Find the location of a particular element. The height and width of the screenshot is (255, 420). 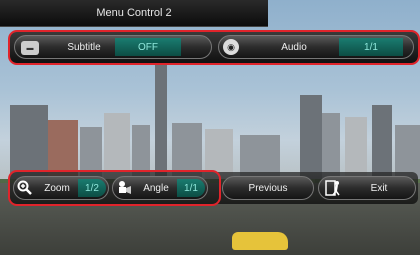

taxi is located at coordinates (260, 241).